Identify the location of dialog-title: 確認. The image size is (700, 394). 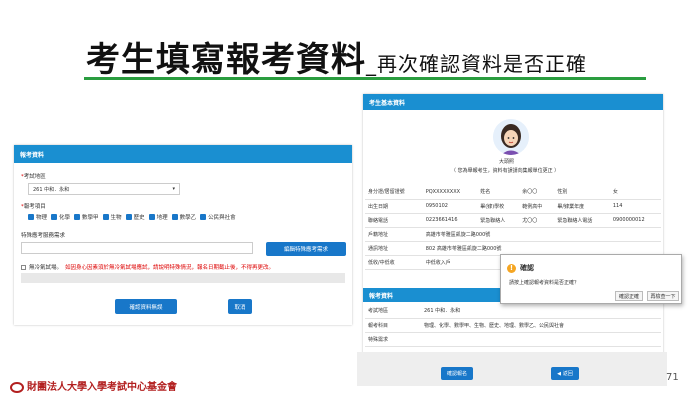
(527, 268).